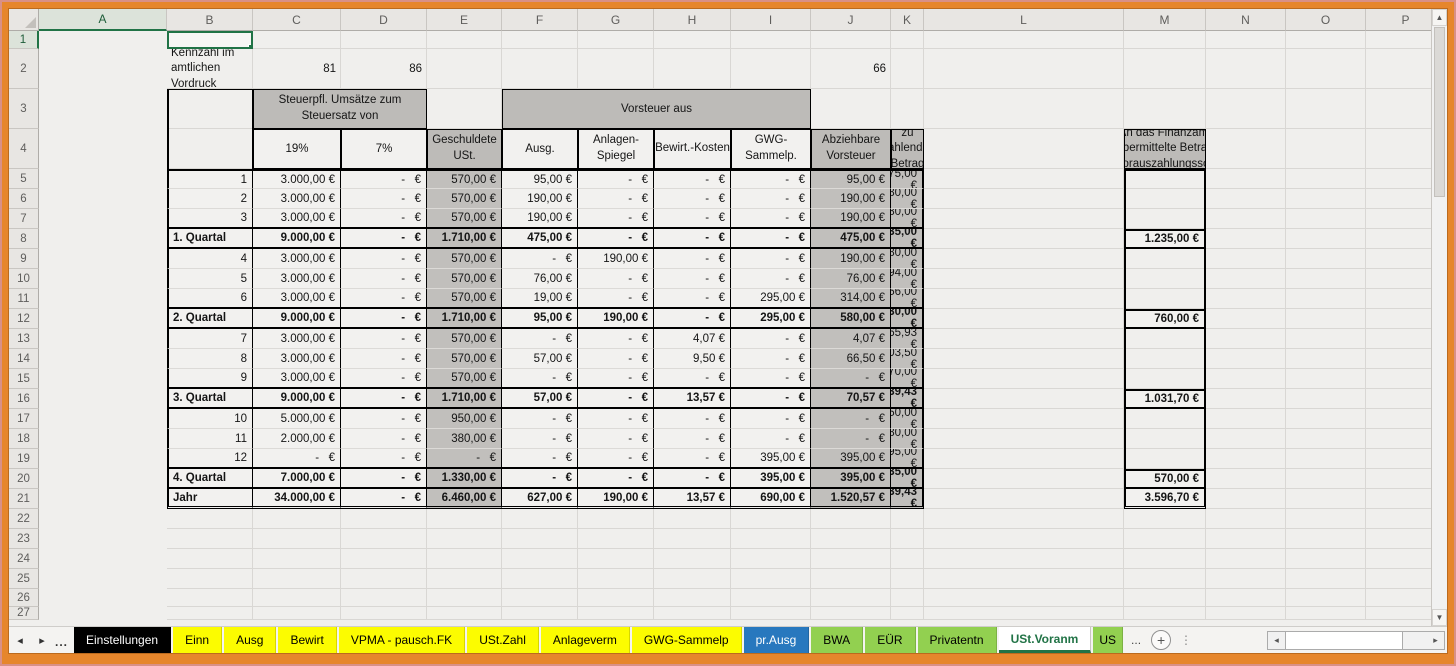  Describe the element at coordinates (616, 559) in the screenshot. I see `cell-F24` at that location.